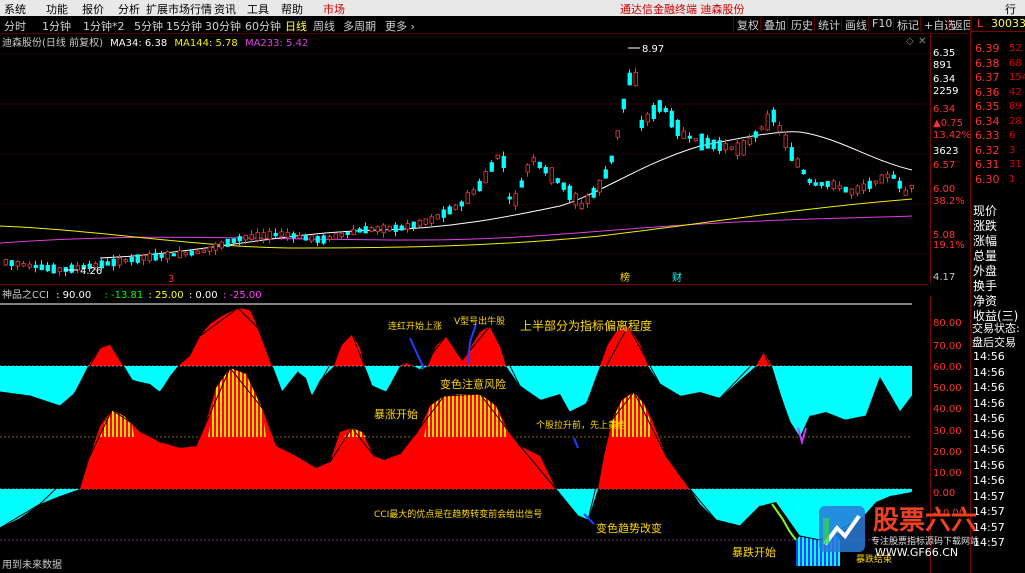 The height and width of the screenshot is (573, 1025). I want to click on order-book-price: 6.34, so click(987, 121).